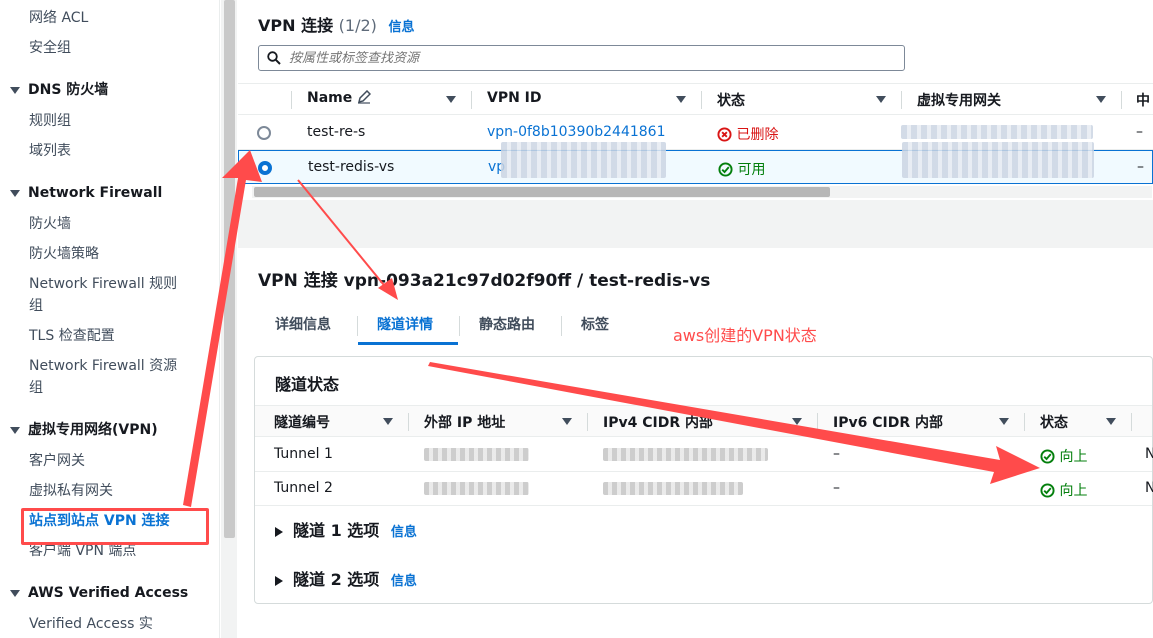 The width and height of the screenshot is (1153, 638). What do you see at coordinates (93, 430) in the screenshot?
I see `sidebar-section-label: 虚拟专用网络(VPN)` at bounding box center [93, 430].